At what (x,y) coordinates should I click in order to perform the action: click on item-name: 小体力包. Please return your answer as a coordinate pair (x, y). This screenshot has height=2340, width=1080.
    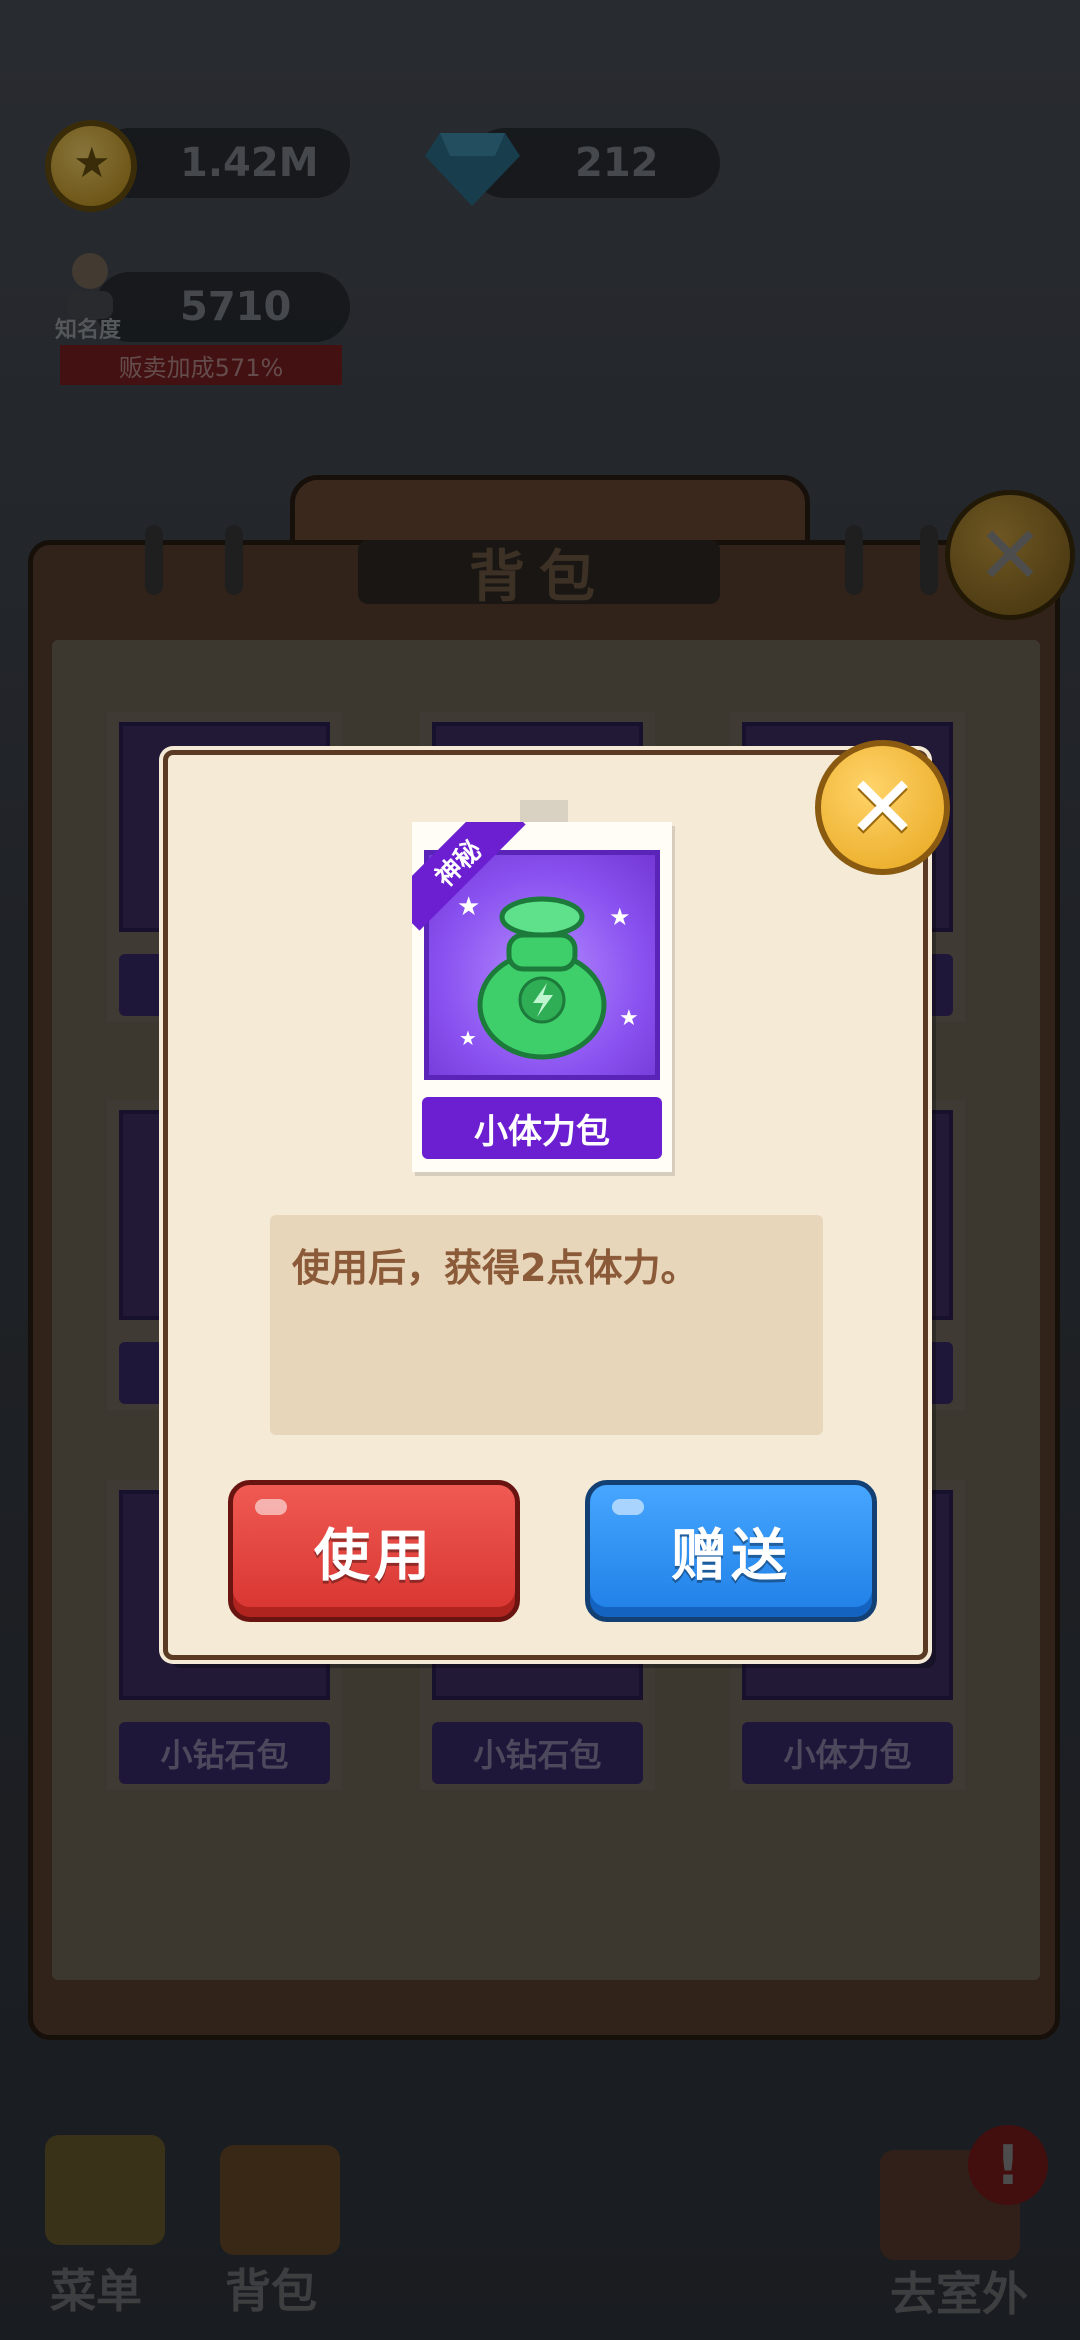
    Looking at the image, I should click on (542, 1128).